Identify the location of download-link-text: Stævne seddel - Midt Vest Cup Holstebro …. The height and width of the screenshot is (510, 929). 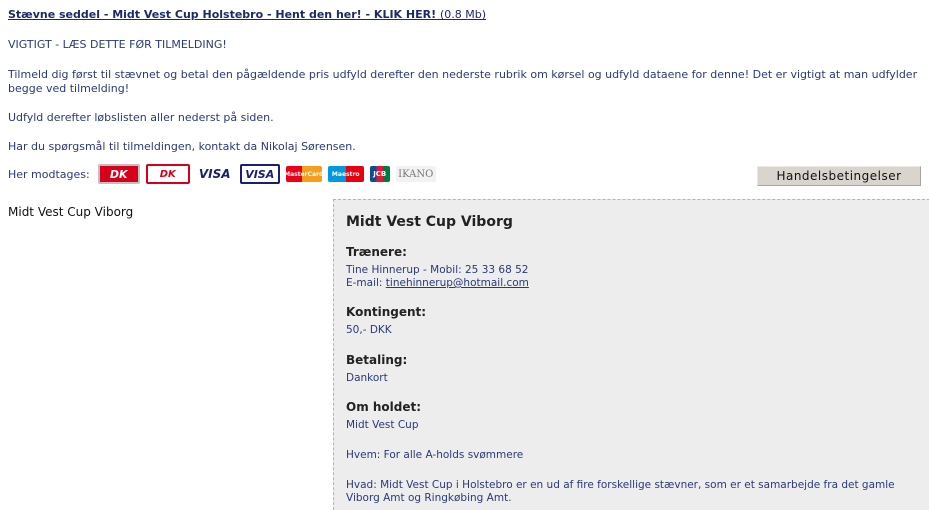
(222, 14).